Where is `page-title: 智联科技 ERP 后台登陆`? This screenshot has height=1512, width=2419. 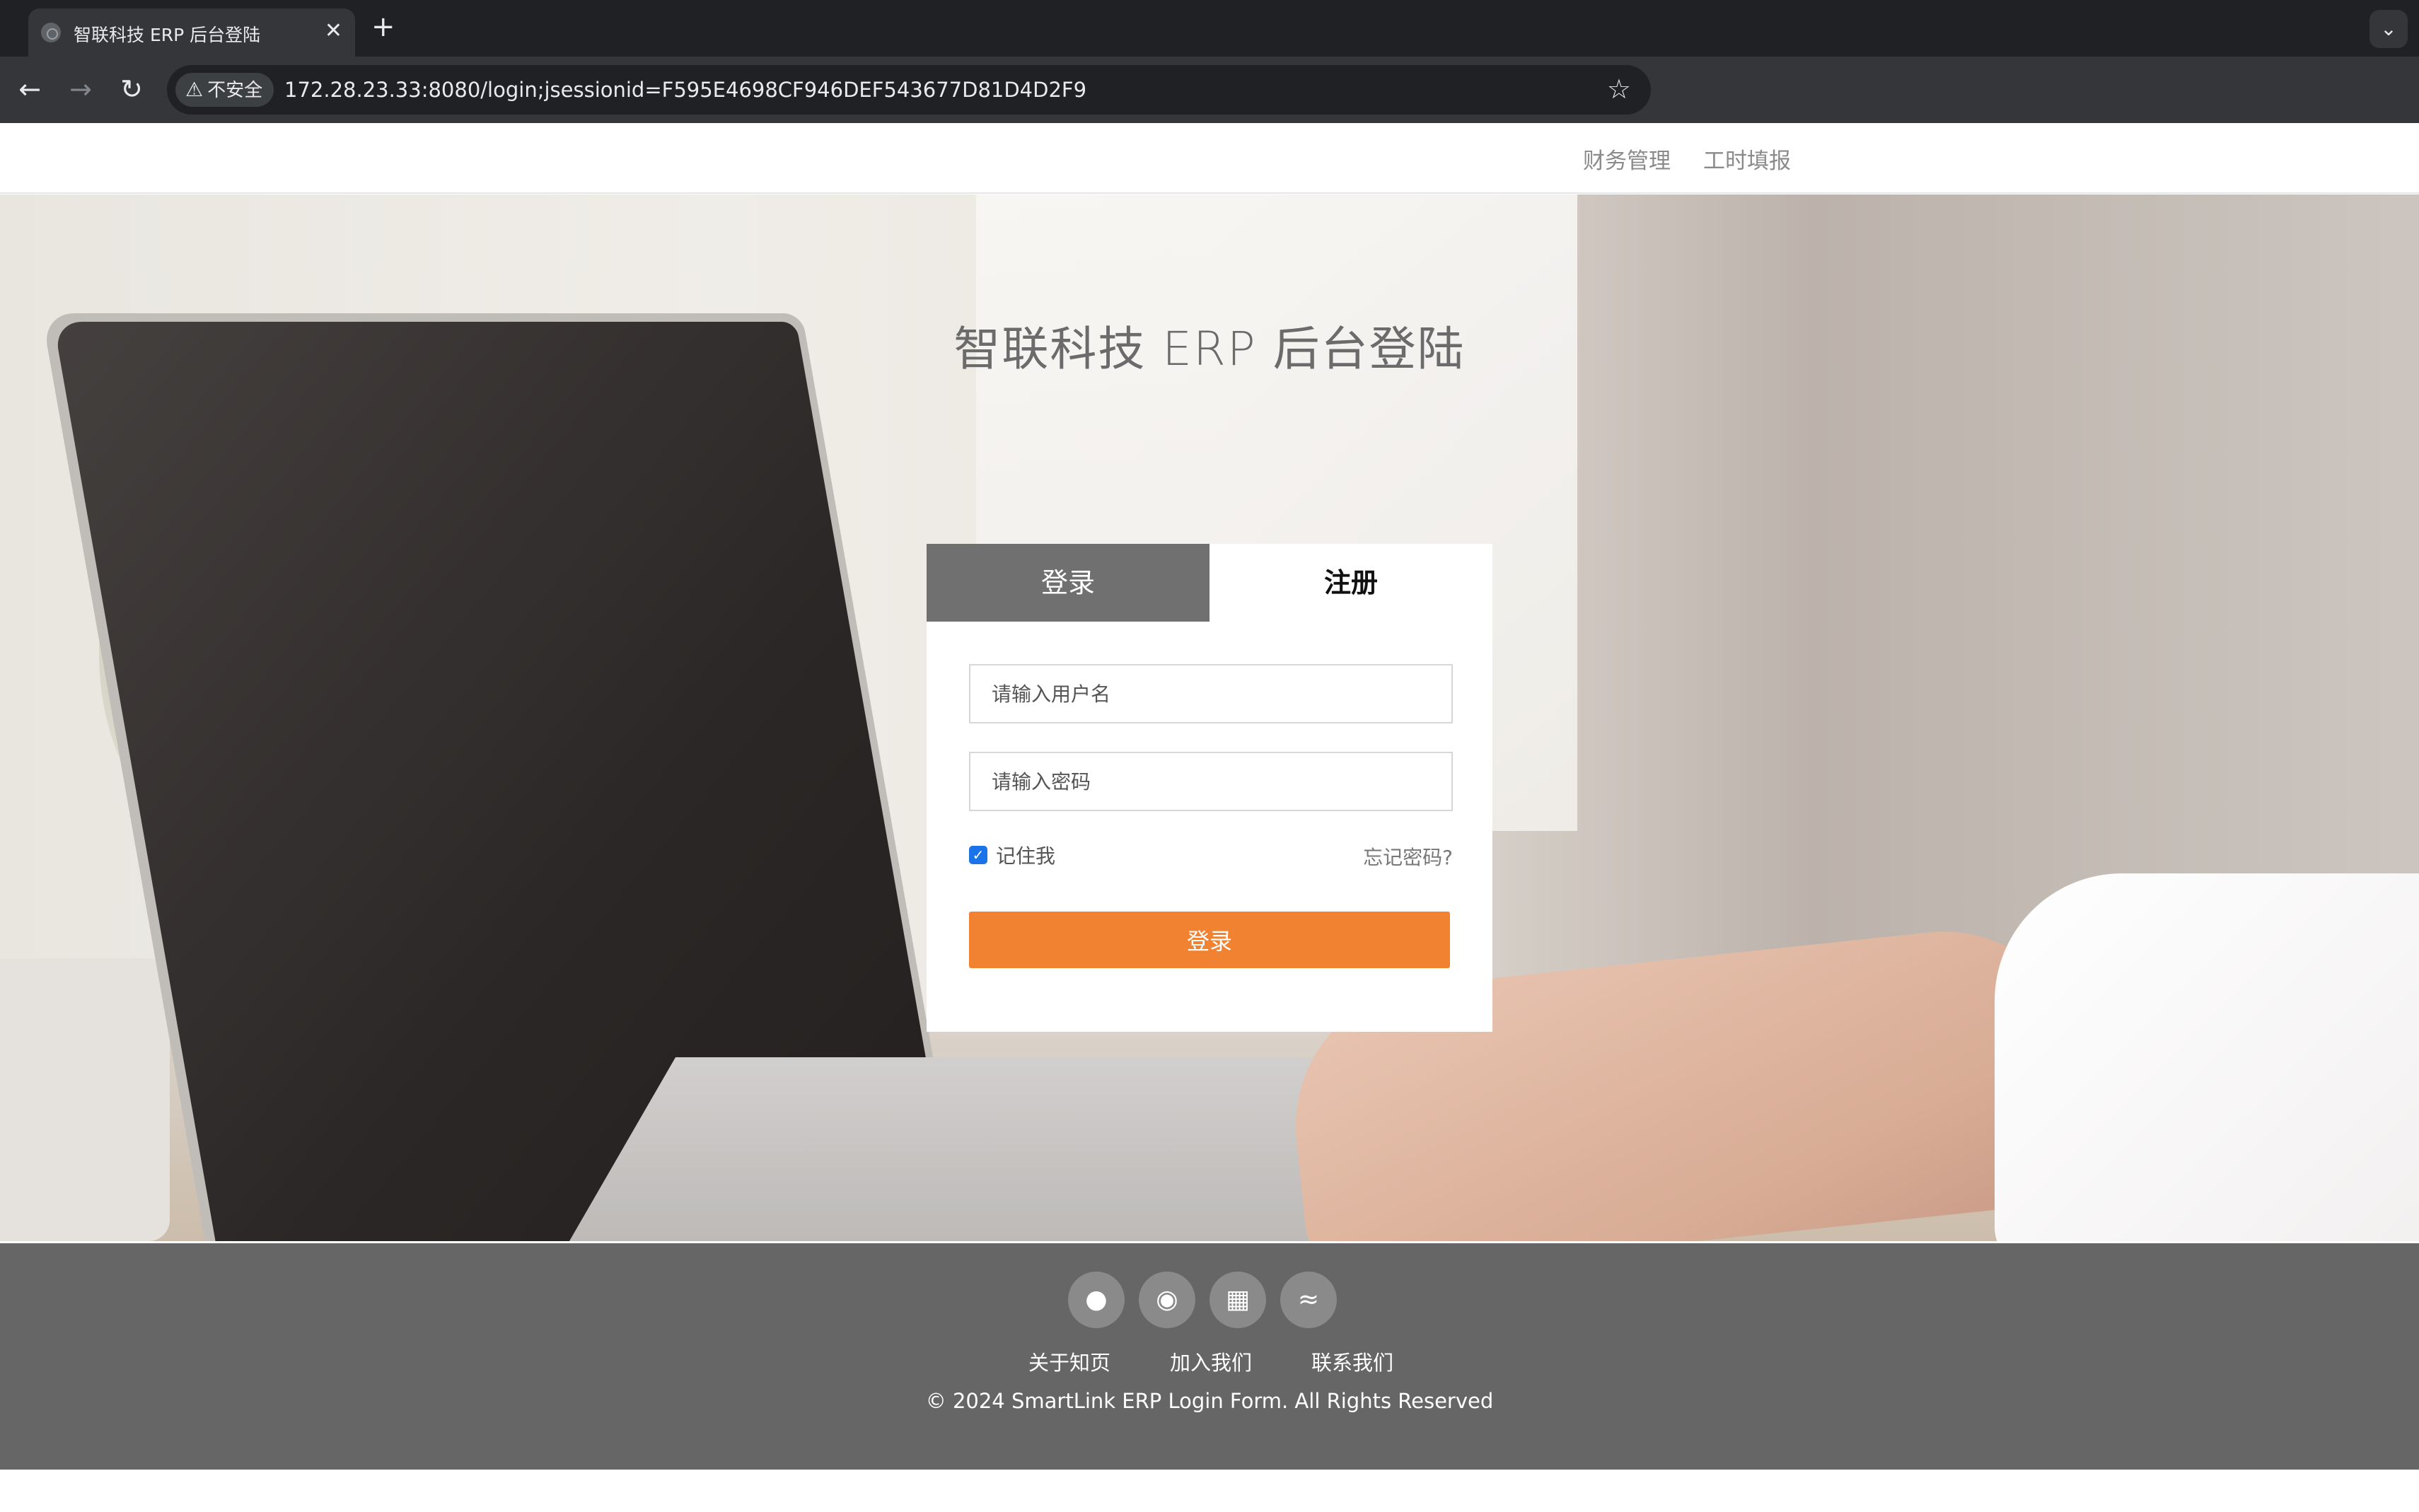
page-title: 智联科技 ERP 后台登陆 is located at coordinates (1209, 349).